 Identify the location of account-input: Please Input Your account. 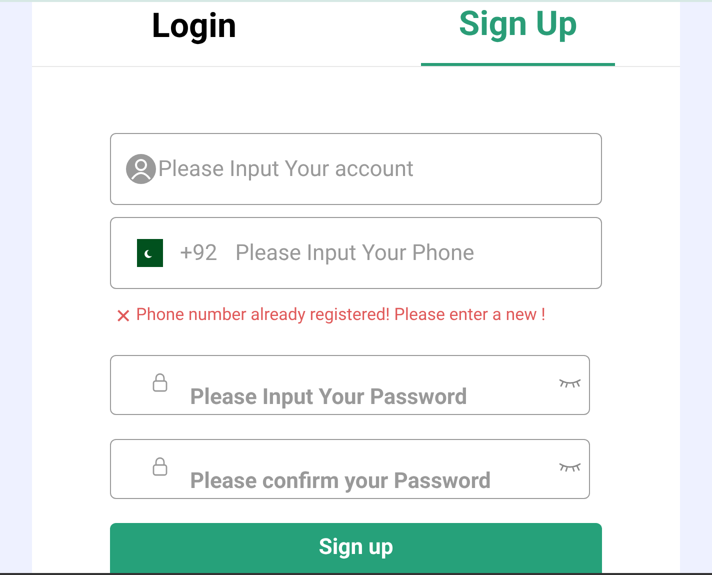
(379, 169).